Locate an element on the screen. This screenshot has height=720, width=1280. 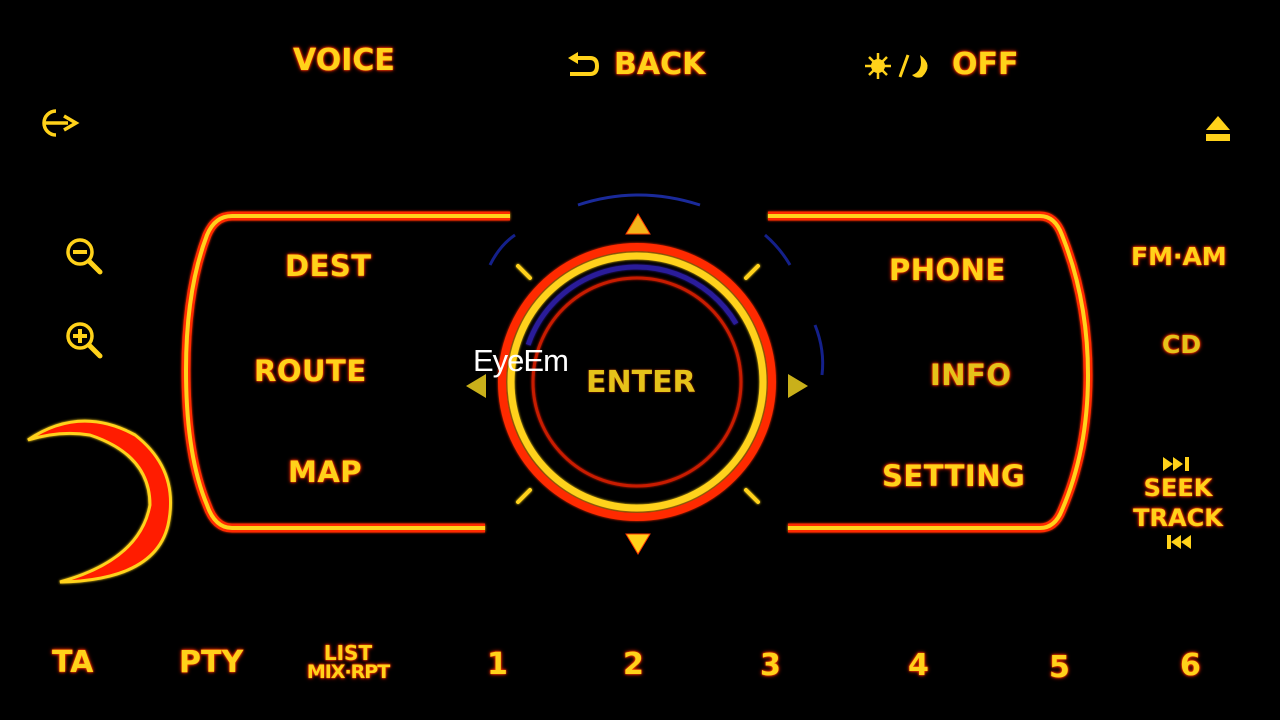
list-mix-rpt-button: LIST MIX·RPT is located at coordinates (348, 663).